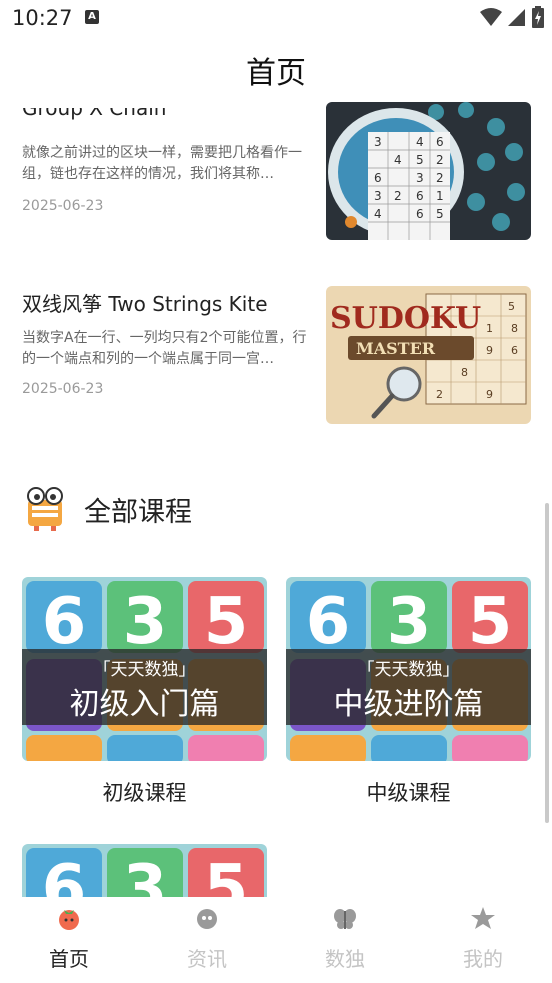  Describe the element at coordinates (144, 704) in the screenshot. I see `course-banner-title: 初级入门篇` at that location.